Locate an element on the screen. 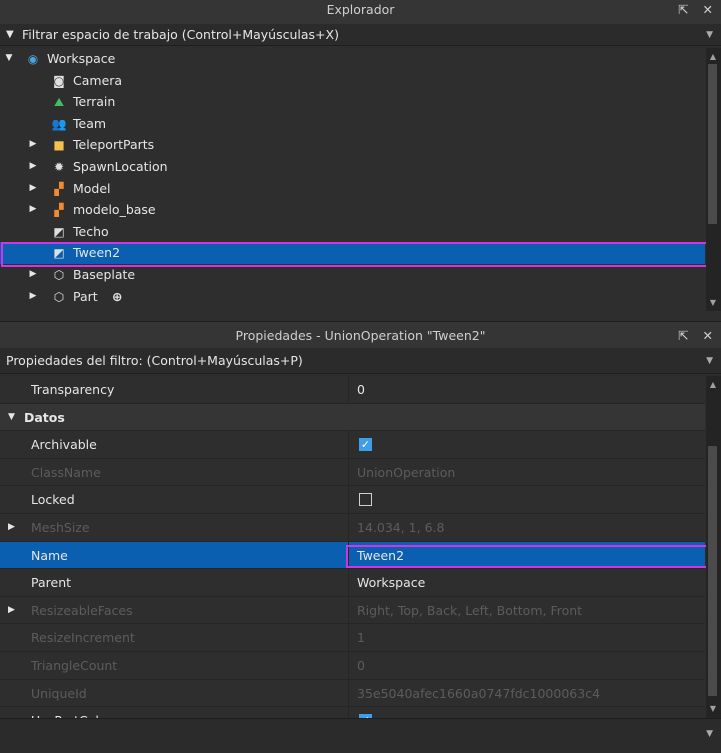 This screenshot has width=721, height=753. tree-item-label: Camera is located at coordinates (98, 80).